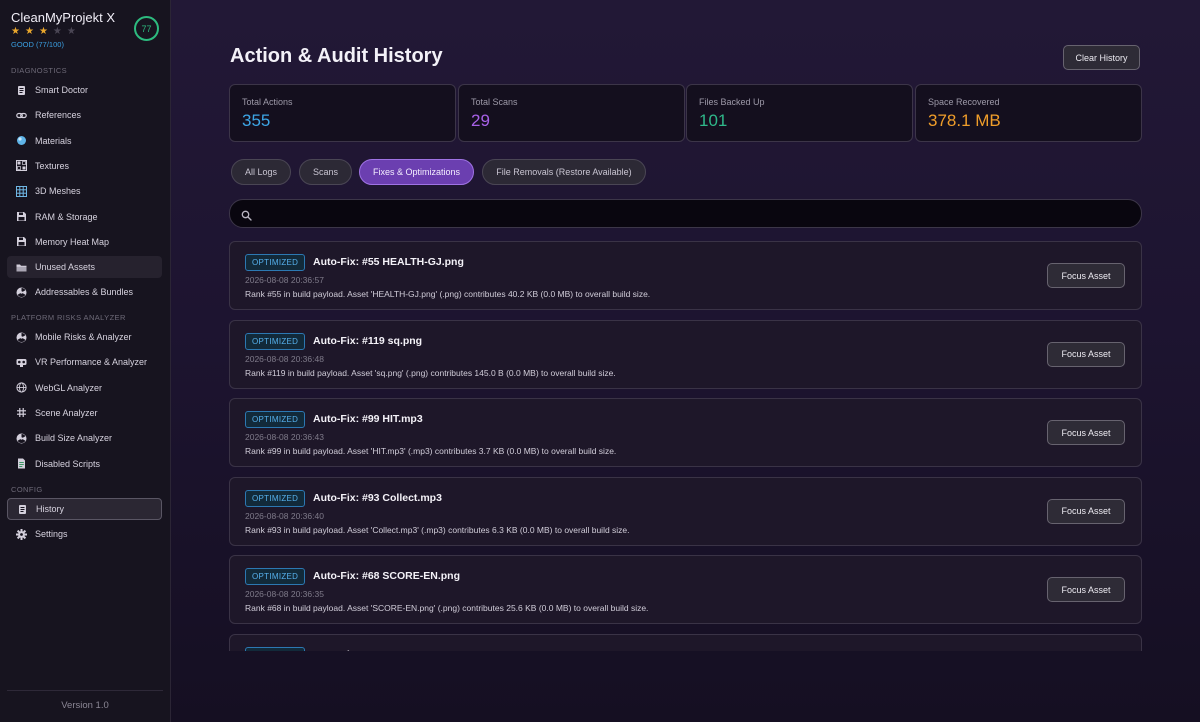  I want to click on search-icon, so click(246, 217).